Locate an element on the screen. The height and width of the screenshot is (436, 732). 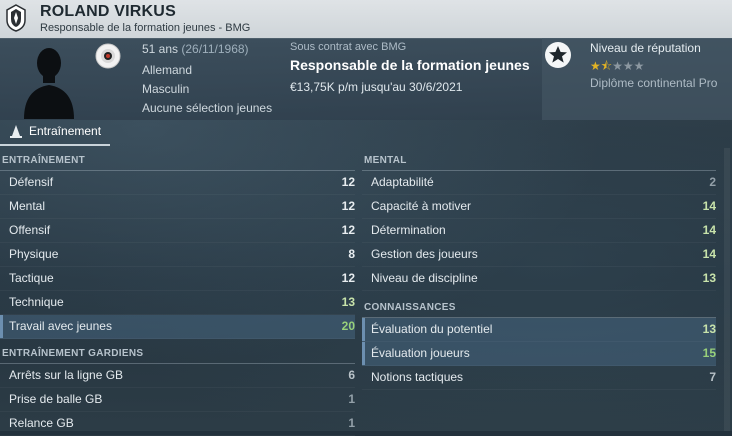
attribute-name: Relance GB is located at coordinates (41, 423).